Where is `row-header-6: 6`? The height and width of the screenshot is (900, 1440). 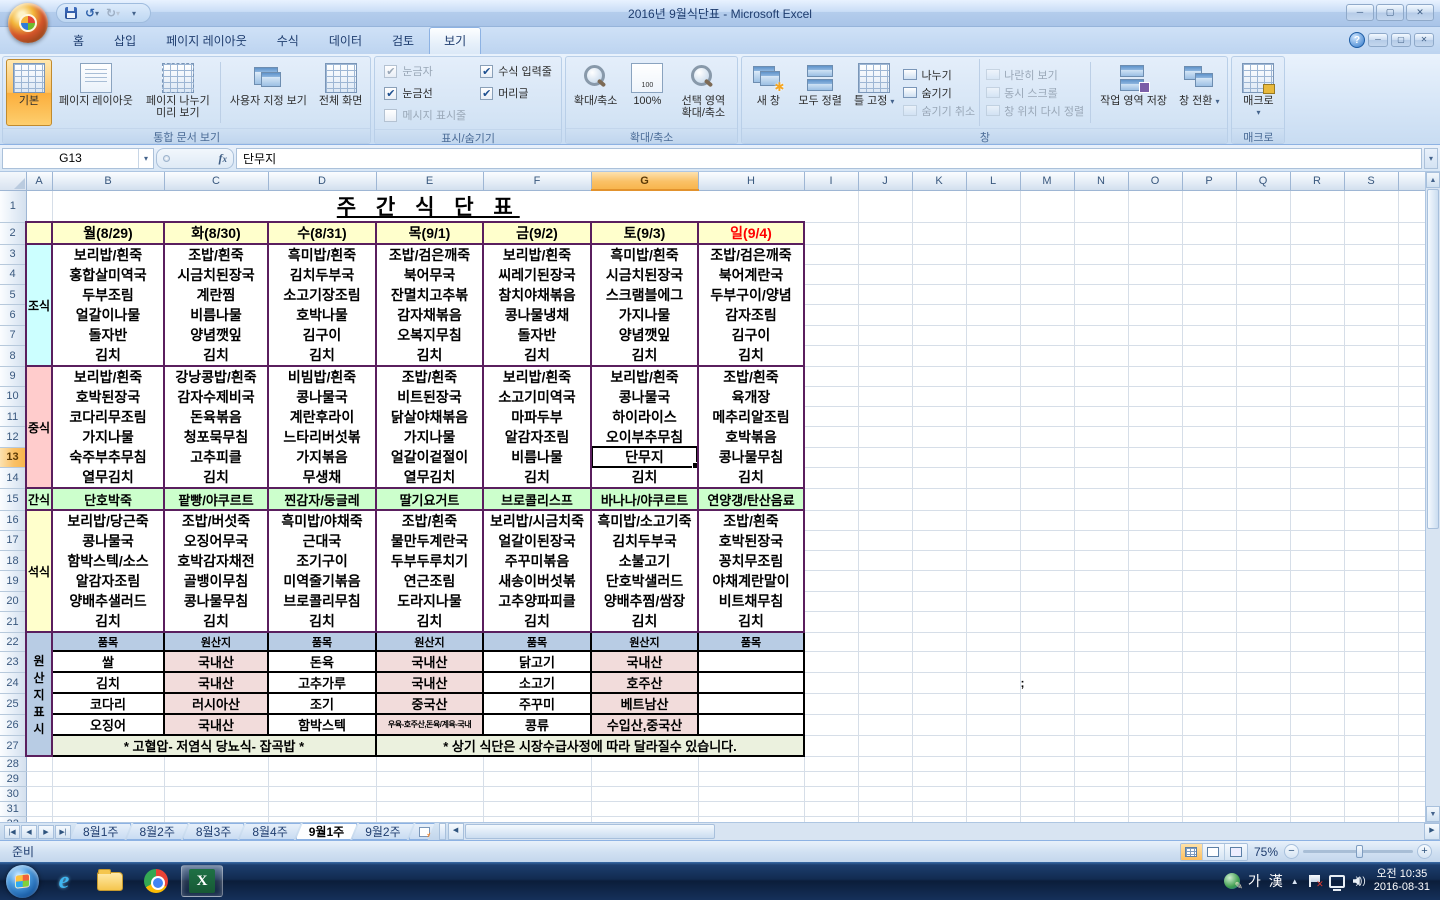 row-header-6: 6 is located at coordinates (13, 315).